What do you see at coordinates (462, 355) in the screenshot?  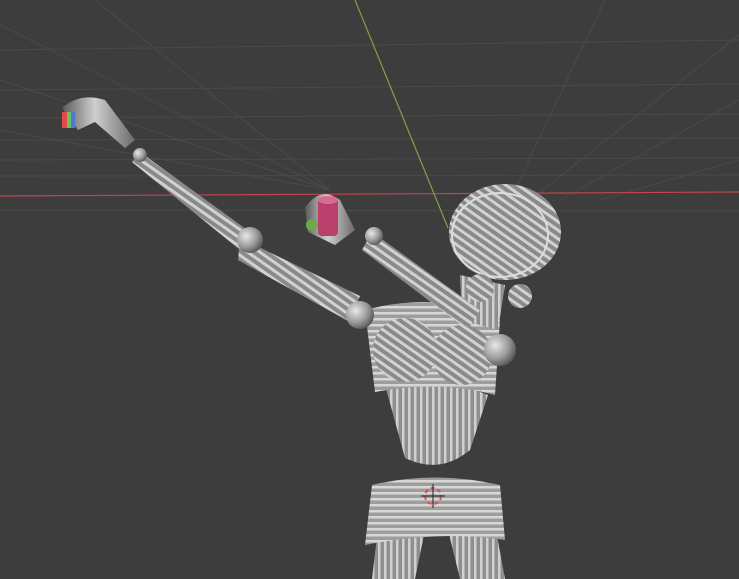 I see `chest-right` at bounding box center [462, 355].